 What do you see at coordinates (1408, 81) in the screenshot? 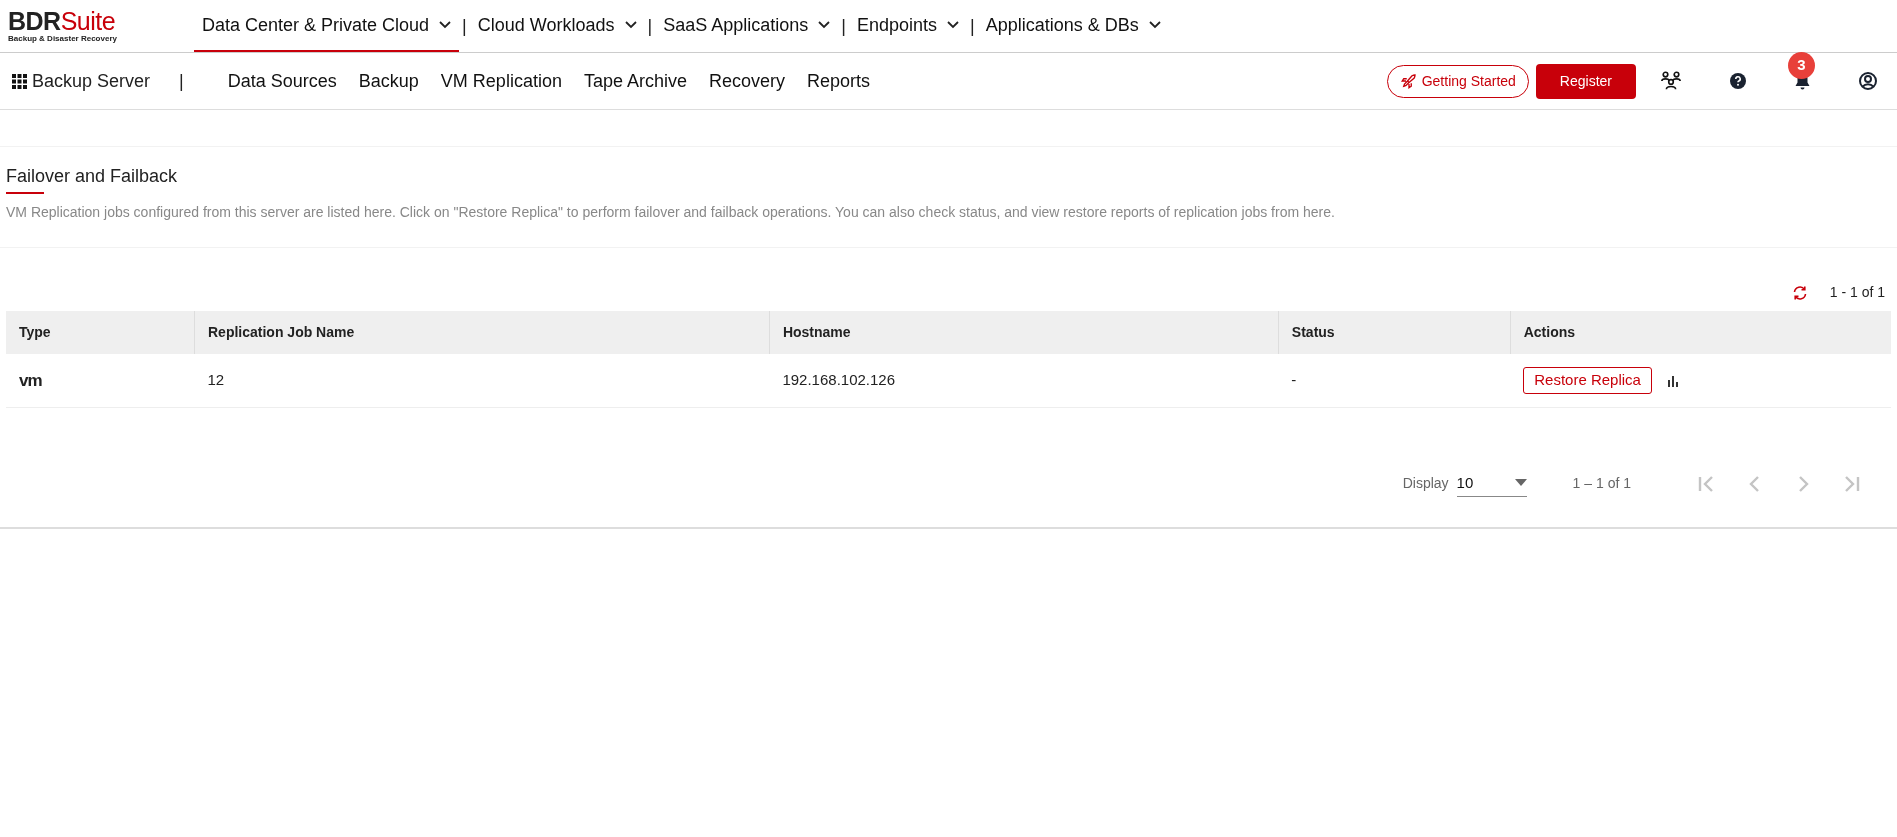
I see `rocket-icon` at bounding box center [1408, 81].